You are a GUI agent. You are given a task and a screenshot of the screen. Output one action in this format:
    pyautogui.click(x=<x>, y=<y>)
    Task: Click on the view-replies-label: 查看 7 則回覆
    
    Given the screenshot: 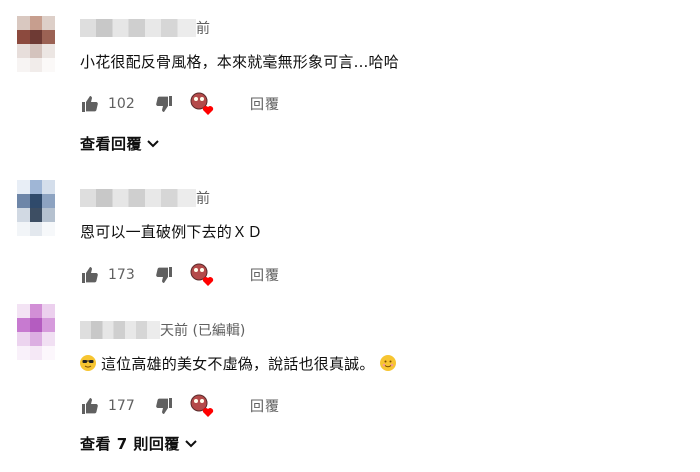 What is the action you would take?
    pyautogui.click(x=130, y=444)
    